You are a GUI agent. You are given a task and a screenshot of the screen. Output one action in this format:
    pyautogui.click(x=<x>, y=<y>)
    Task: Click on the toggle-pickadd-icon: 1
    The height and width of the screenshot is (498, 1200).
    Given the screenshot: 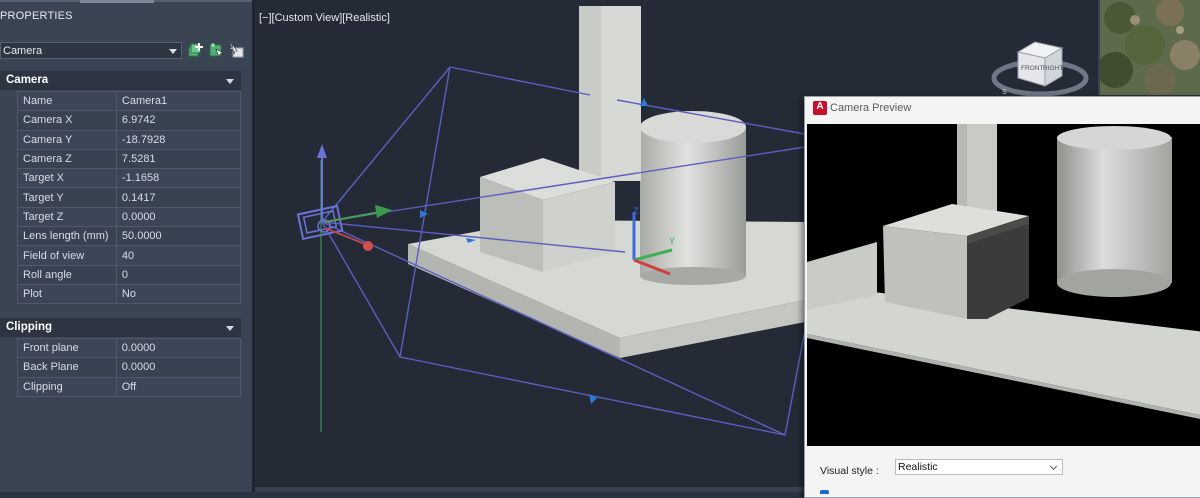 What is the action you would take?
    pyautogui.click(x=236, y=50)
    